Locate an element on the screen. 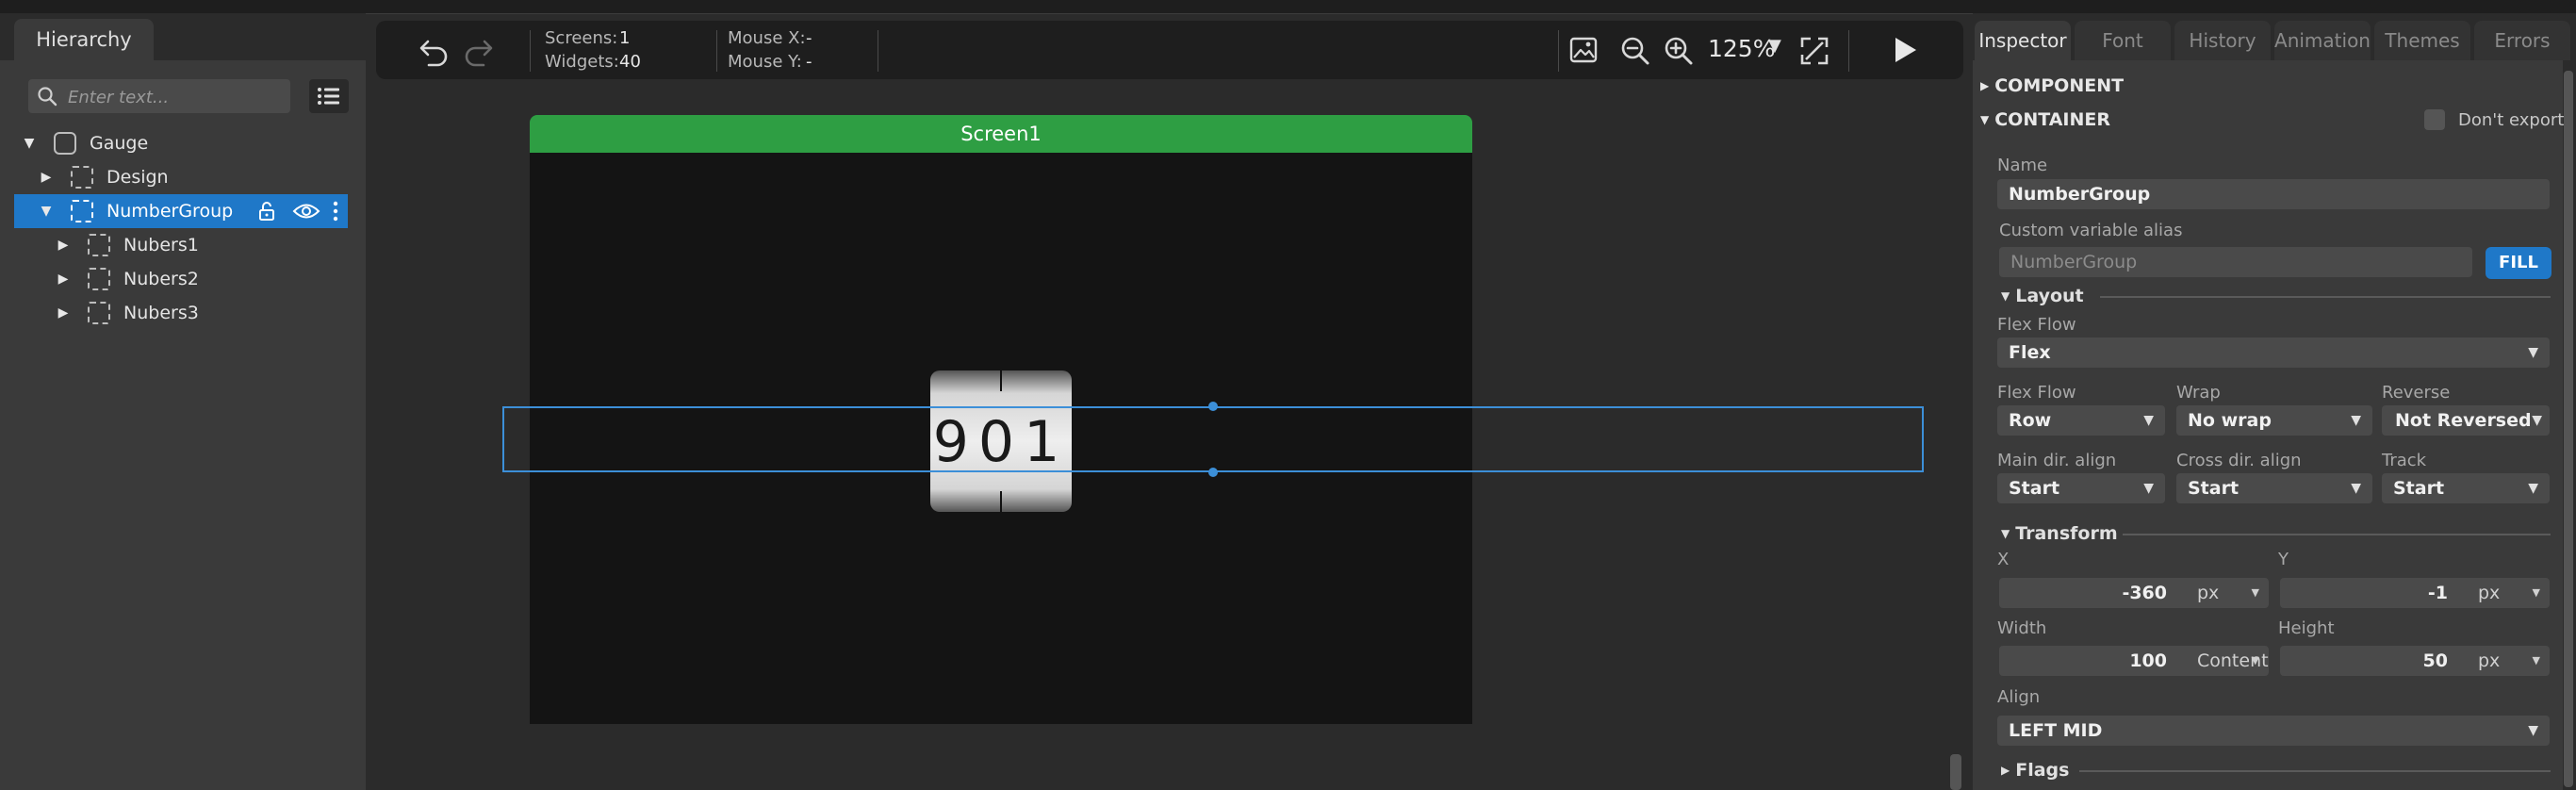  tab-font: Font is located at coordinates (2123, 41).